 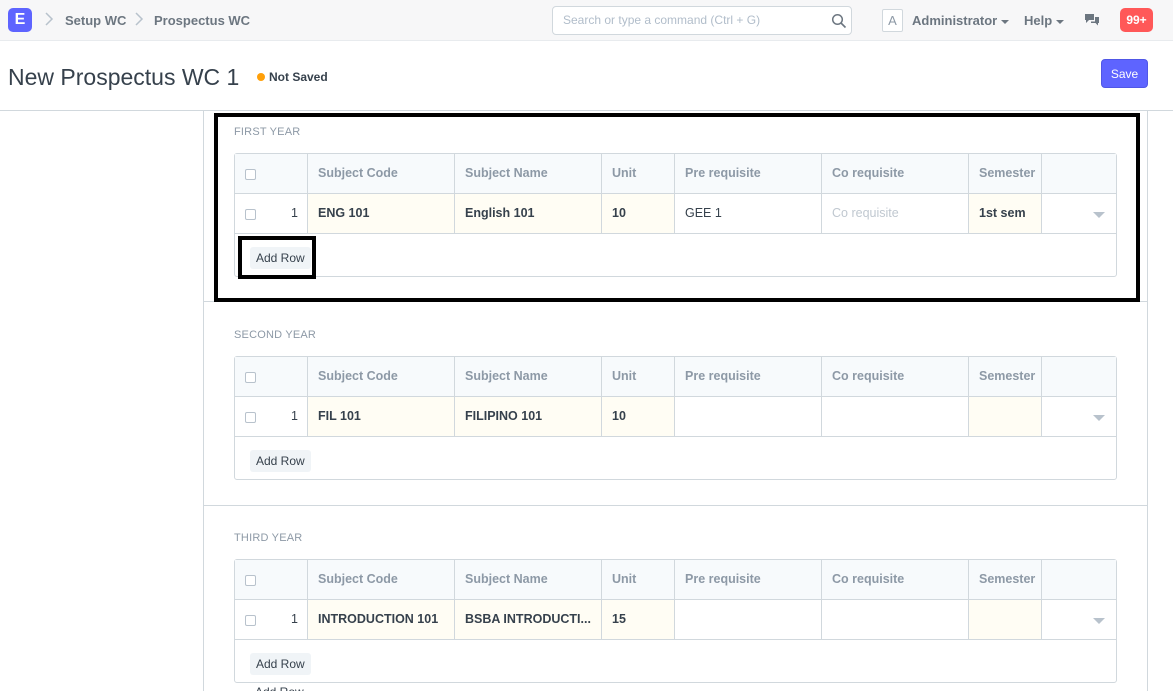 I want to click on subject-code-cell: INTRODUCTION 101, so click(x=381, y=619).